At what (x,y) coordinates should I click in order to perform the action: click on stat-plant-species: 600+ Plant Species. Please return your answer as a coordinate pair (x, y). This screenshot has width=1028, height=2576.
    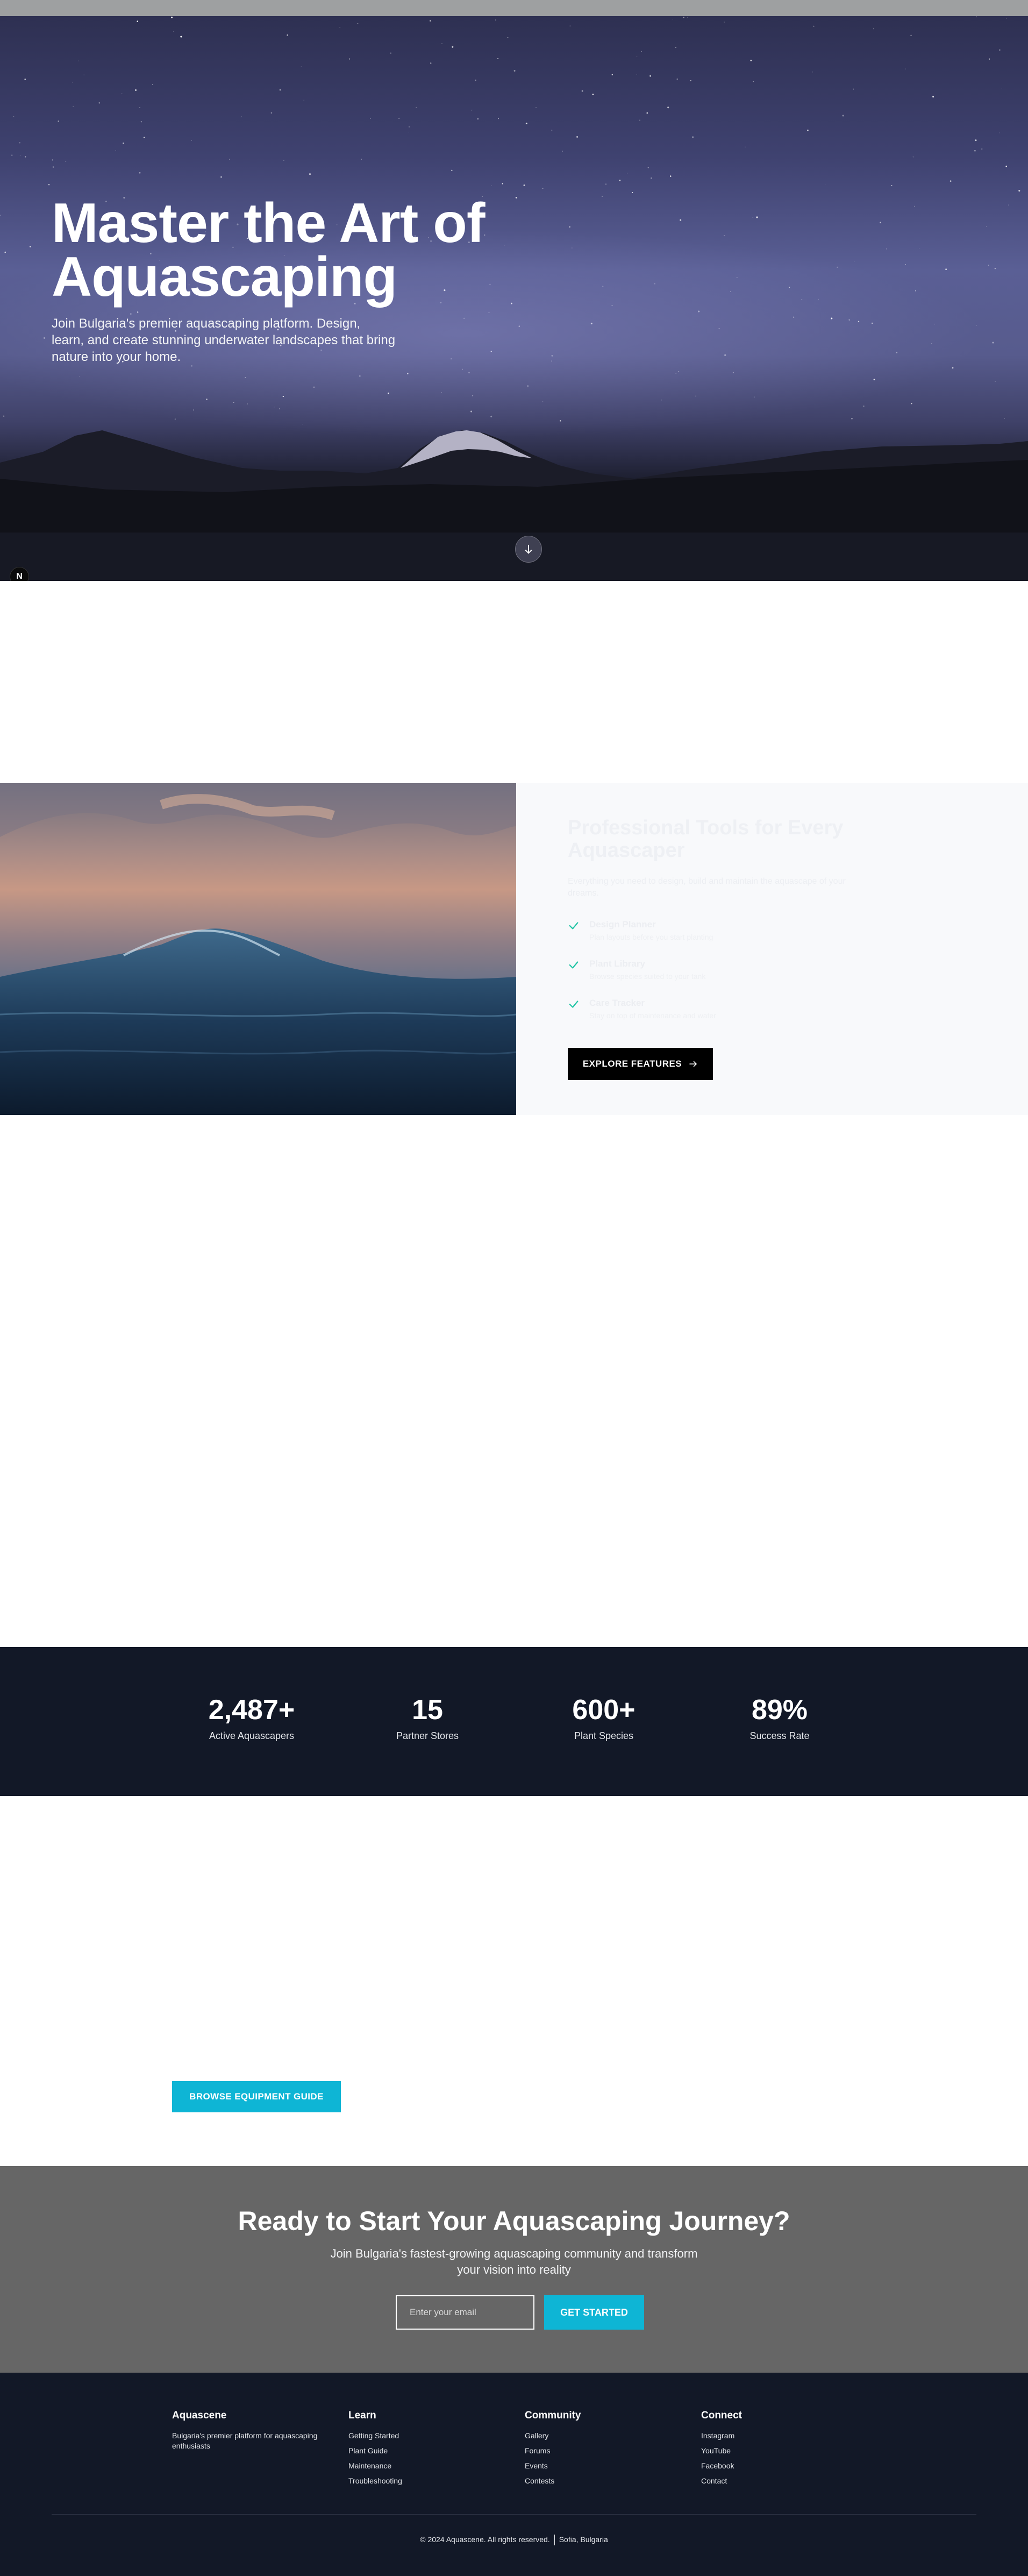
    Looking at the image, I should click on (604, 1718).